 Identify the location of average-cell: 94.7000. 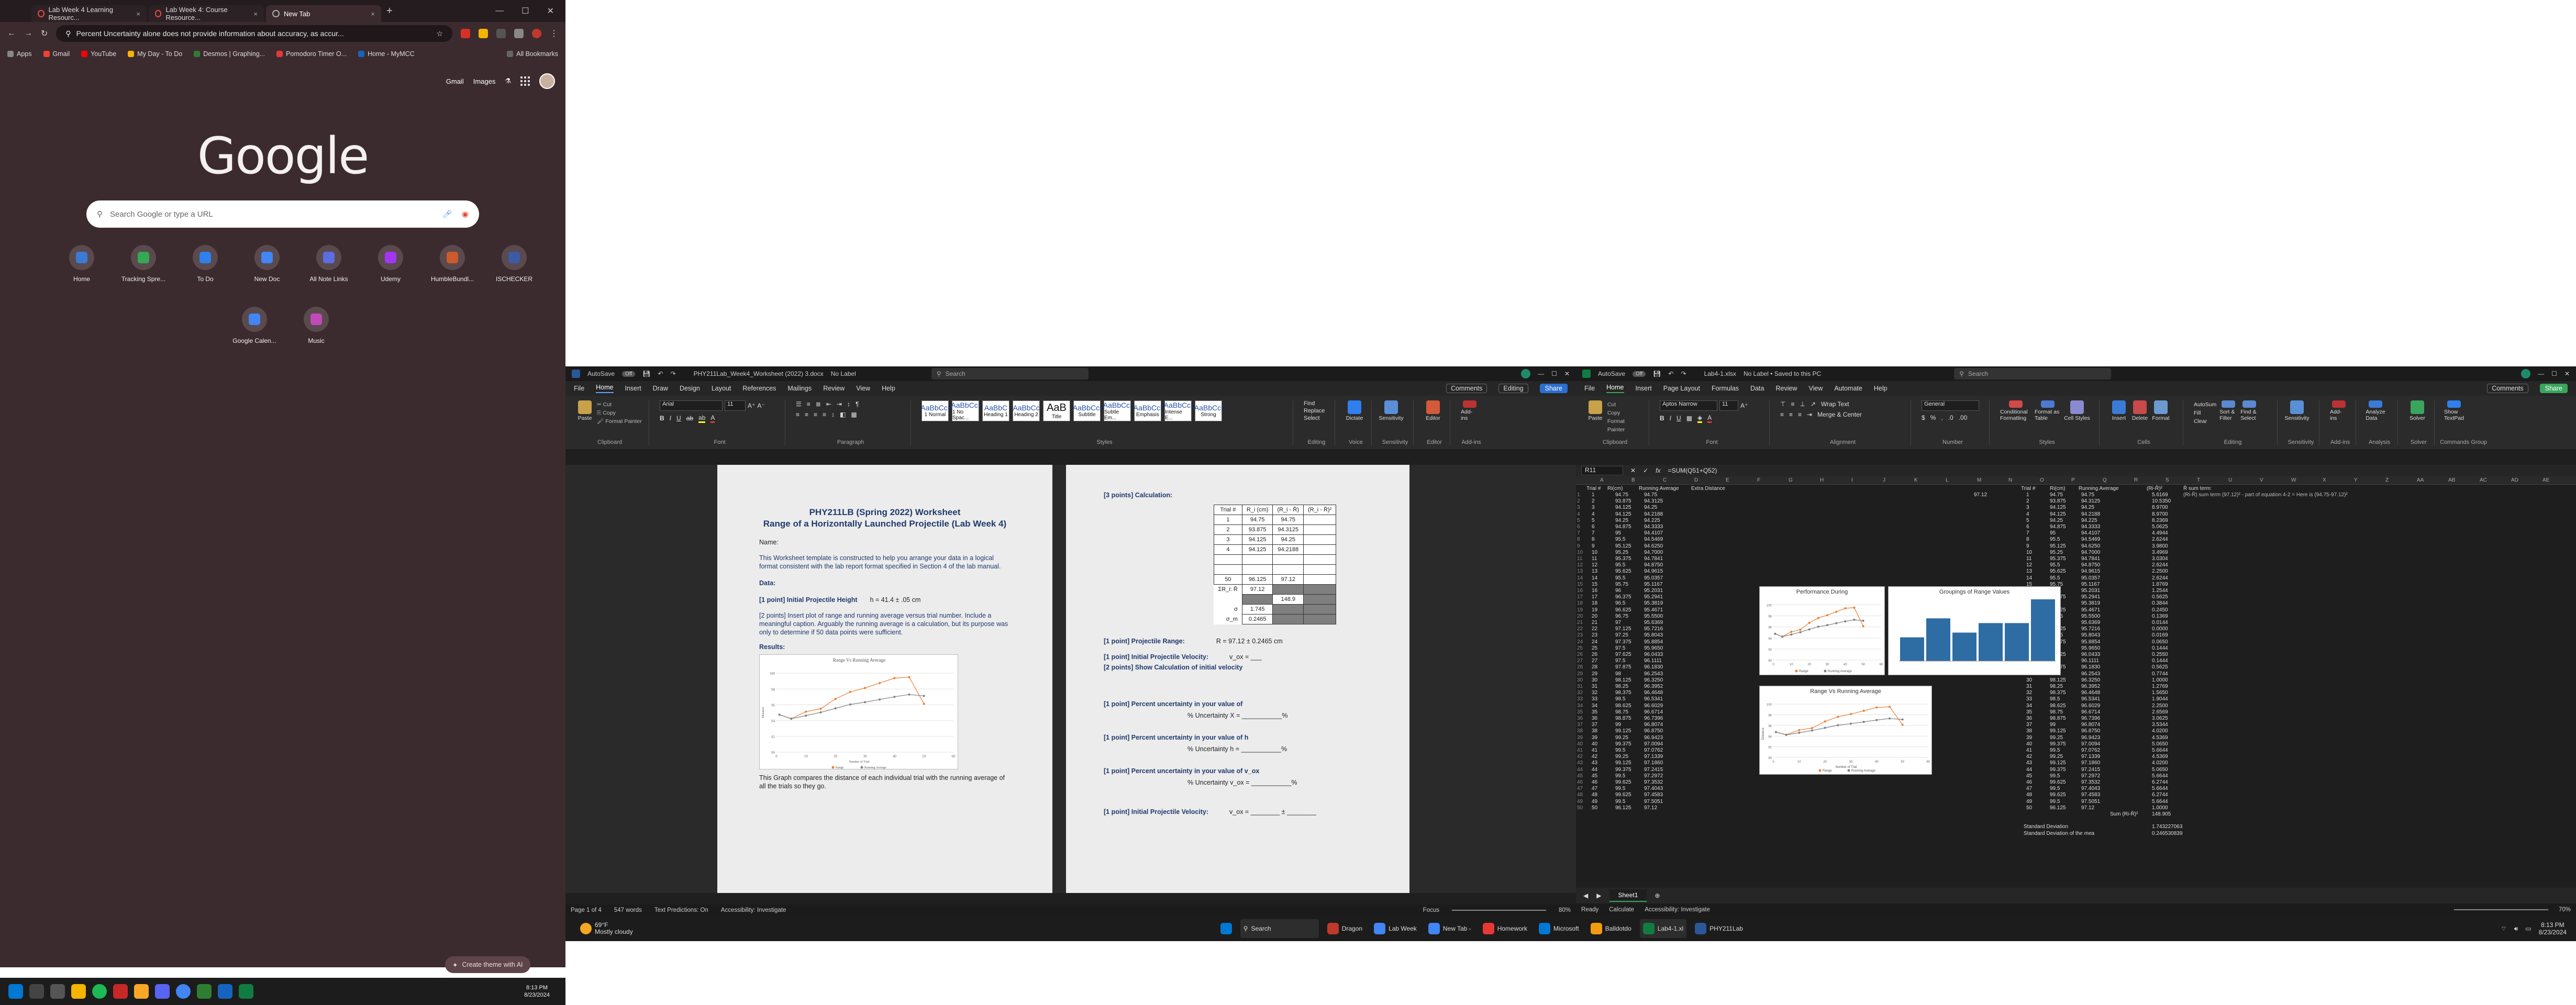
(1653, 553).